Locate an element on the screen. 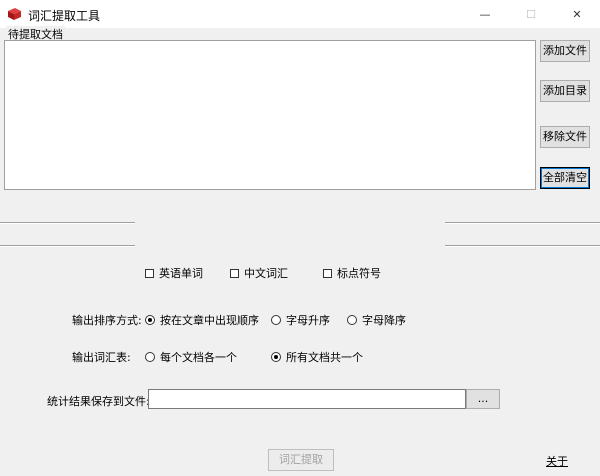 This screenshot has width=600, height=476. checkbox-label: 中文词汇 is located at coordinates (266, 273).